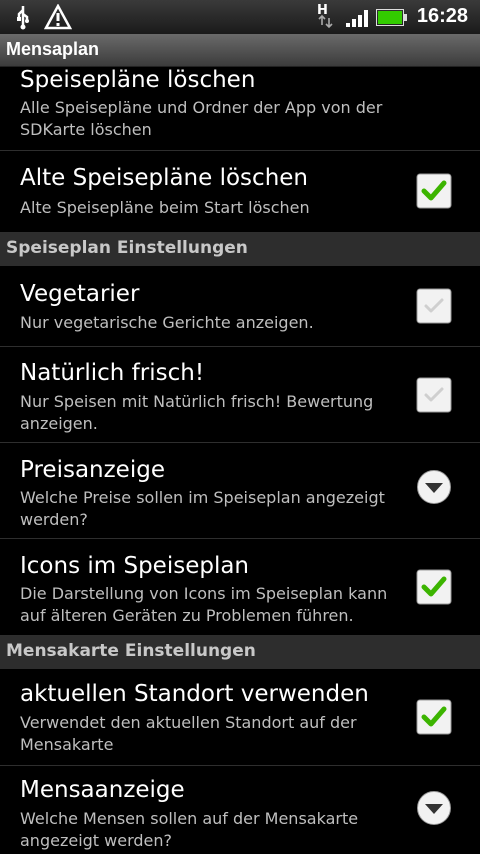 The image size is (480, 854). I want to click on section-header-label: Mensakarte Einstellungen, so click(131, 651).